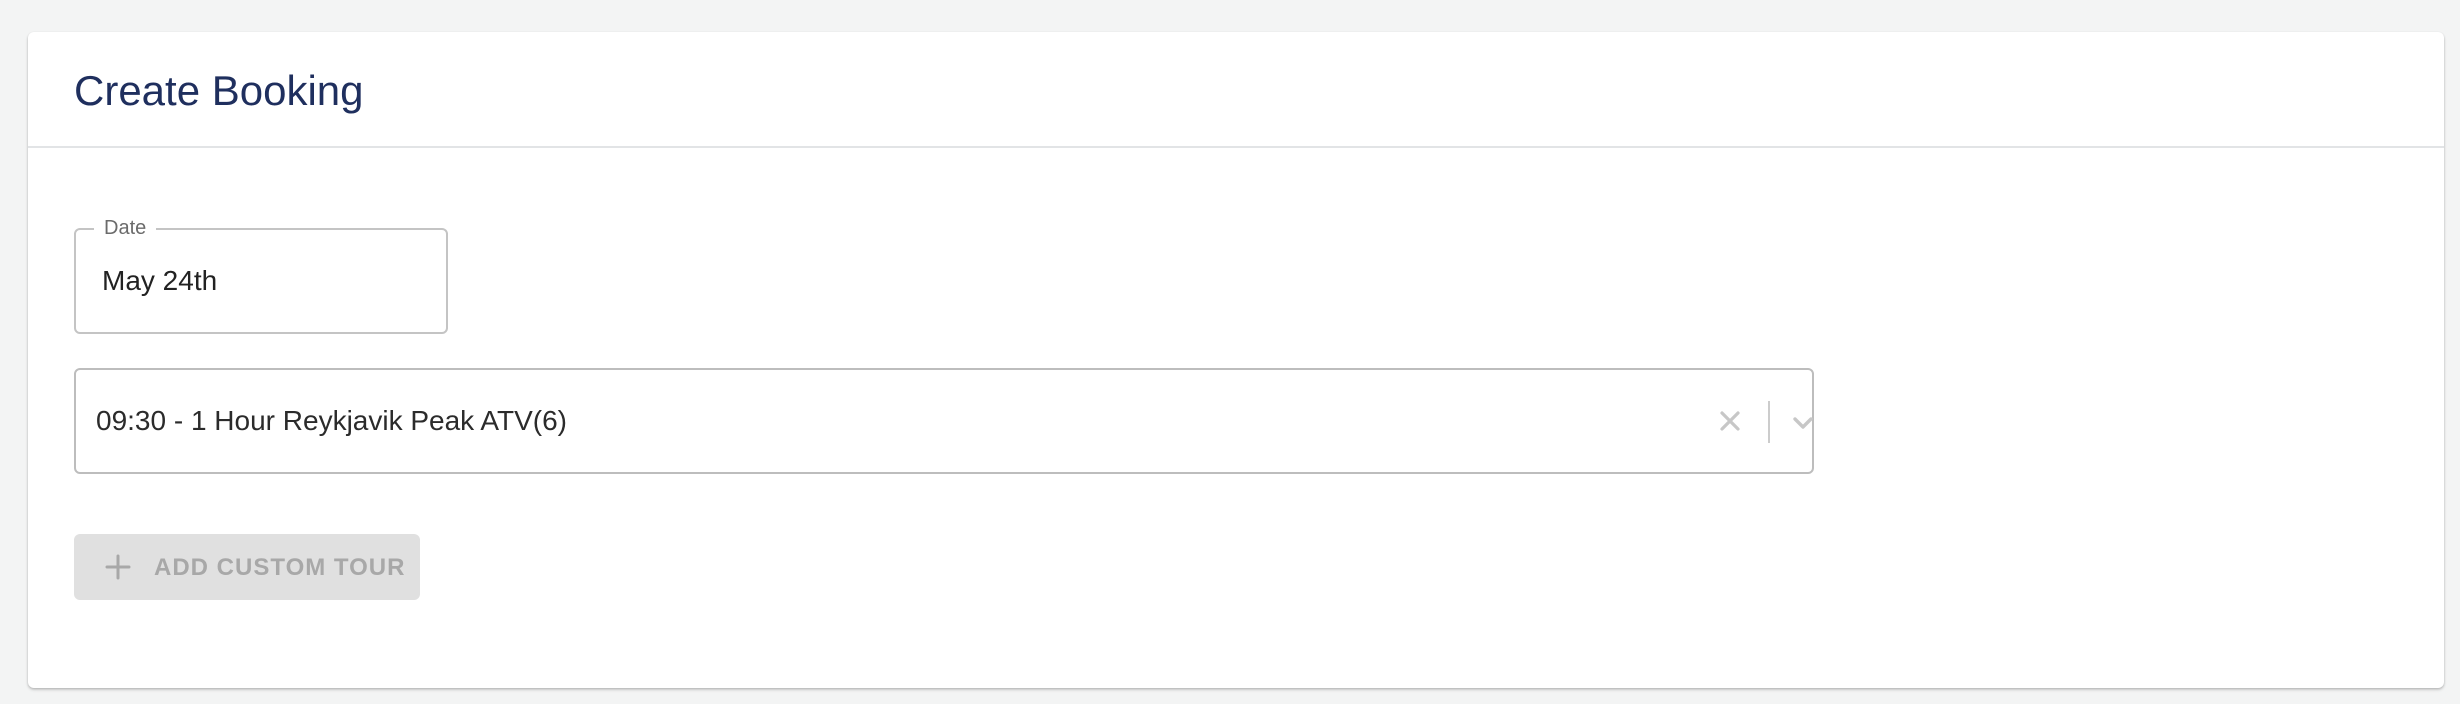 The width and height of the screenshot is (2460, 704). I want to click on date-field-value: May 24th, so click(160, 280).